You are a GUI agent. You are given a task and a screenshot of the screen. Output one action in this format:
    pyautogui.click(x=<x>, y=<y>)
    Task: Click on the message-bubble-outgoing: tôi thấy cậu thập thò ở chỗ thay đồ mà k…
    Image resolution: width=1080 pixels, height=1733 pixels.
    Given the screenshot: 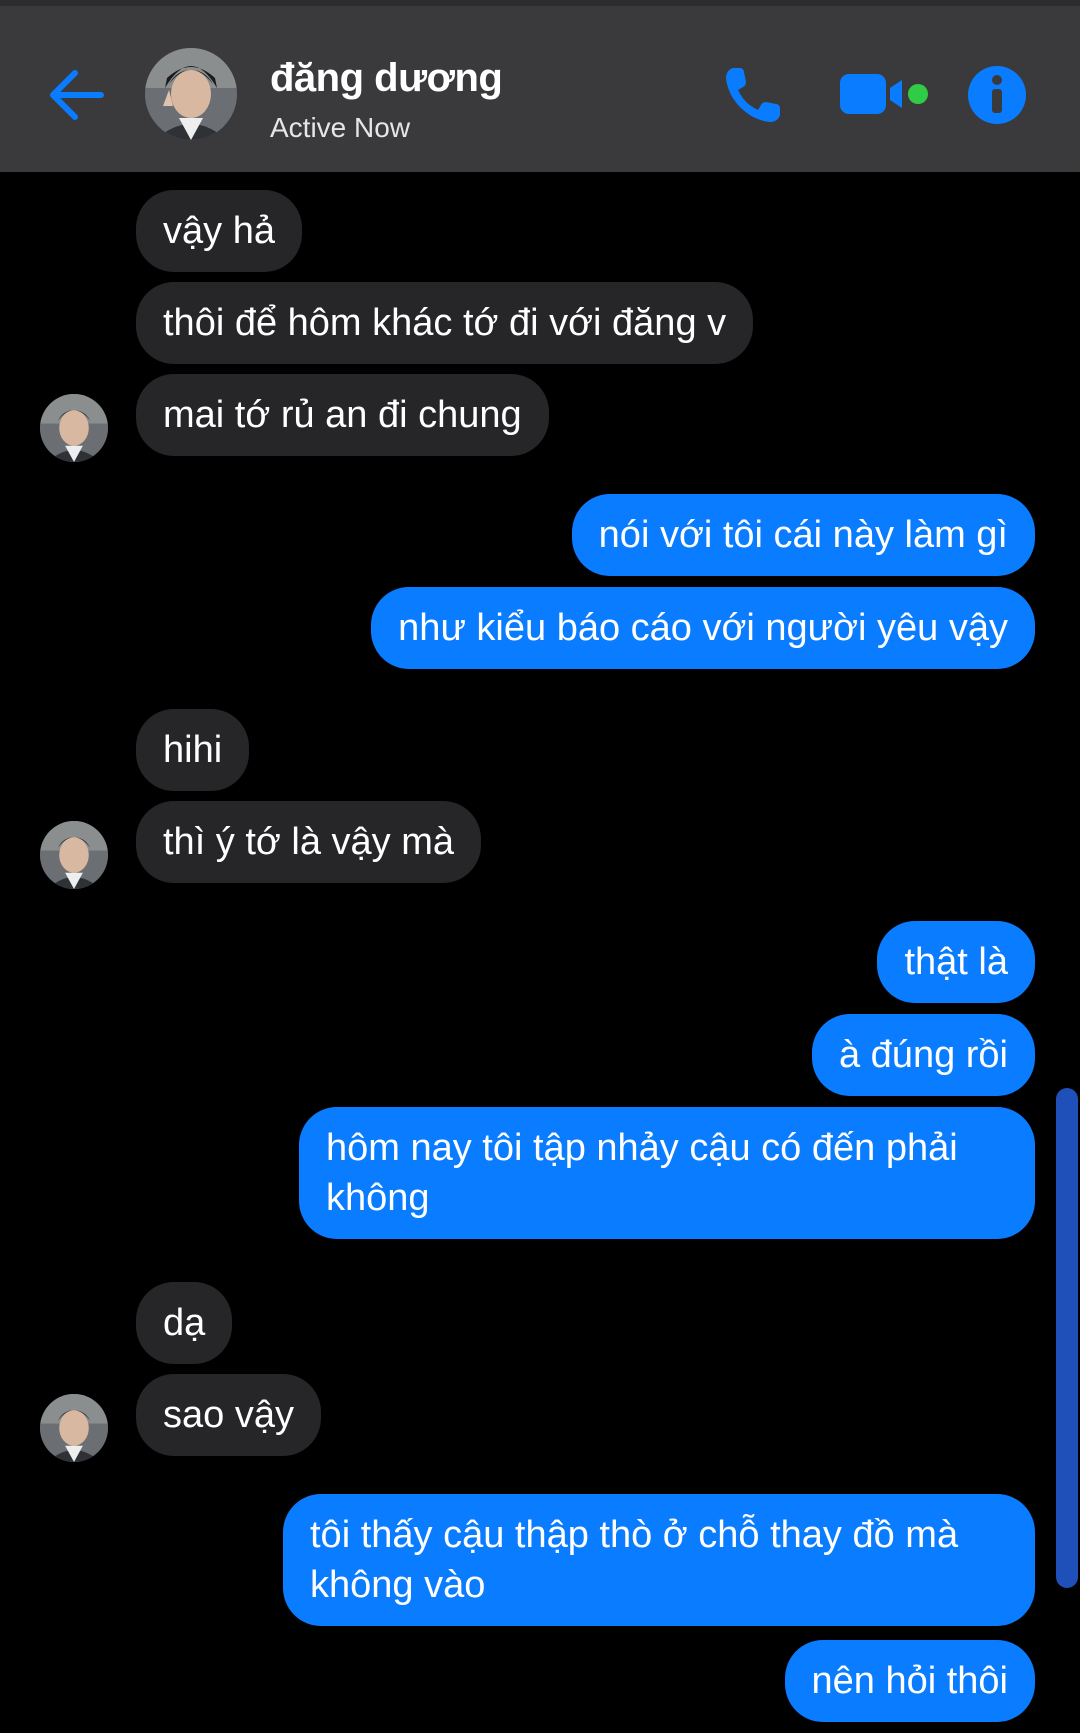 What is the action you would take?
    pyautogui.click(x=659, y=1560)
    